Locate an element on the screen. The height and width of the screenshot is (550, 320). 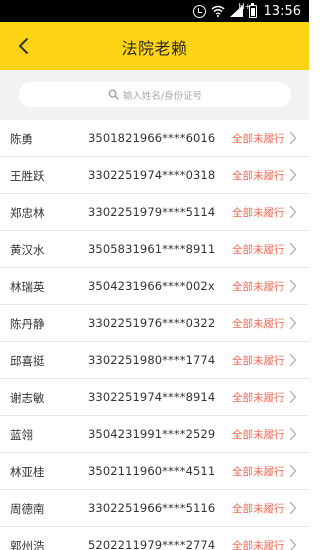
page-title: 法院老赖 is located at coordinates (154, 48).